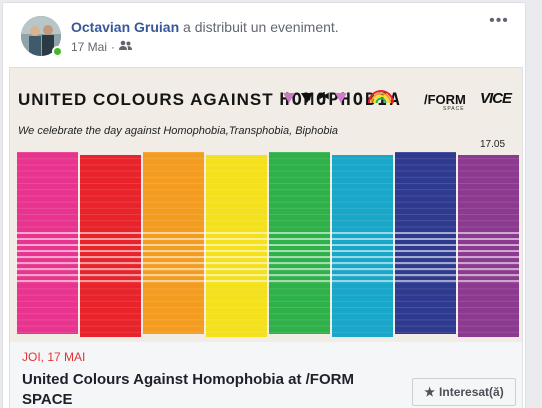 The height and width of the screenshot is (408, 542). Describe the element at coordinates (126, 47) in the screenshot. I see `friends-icon` at that location.